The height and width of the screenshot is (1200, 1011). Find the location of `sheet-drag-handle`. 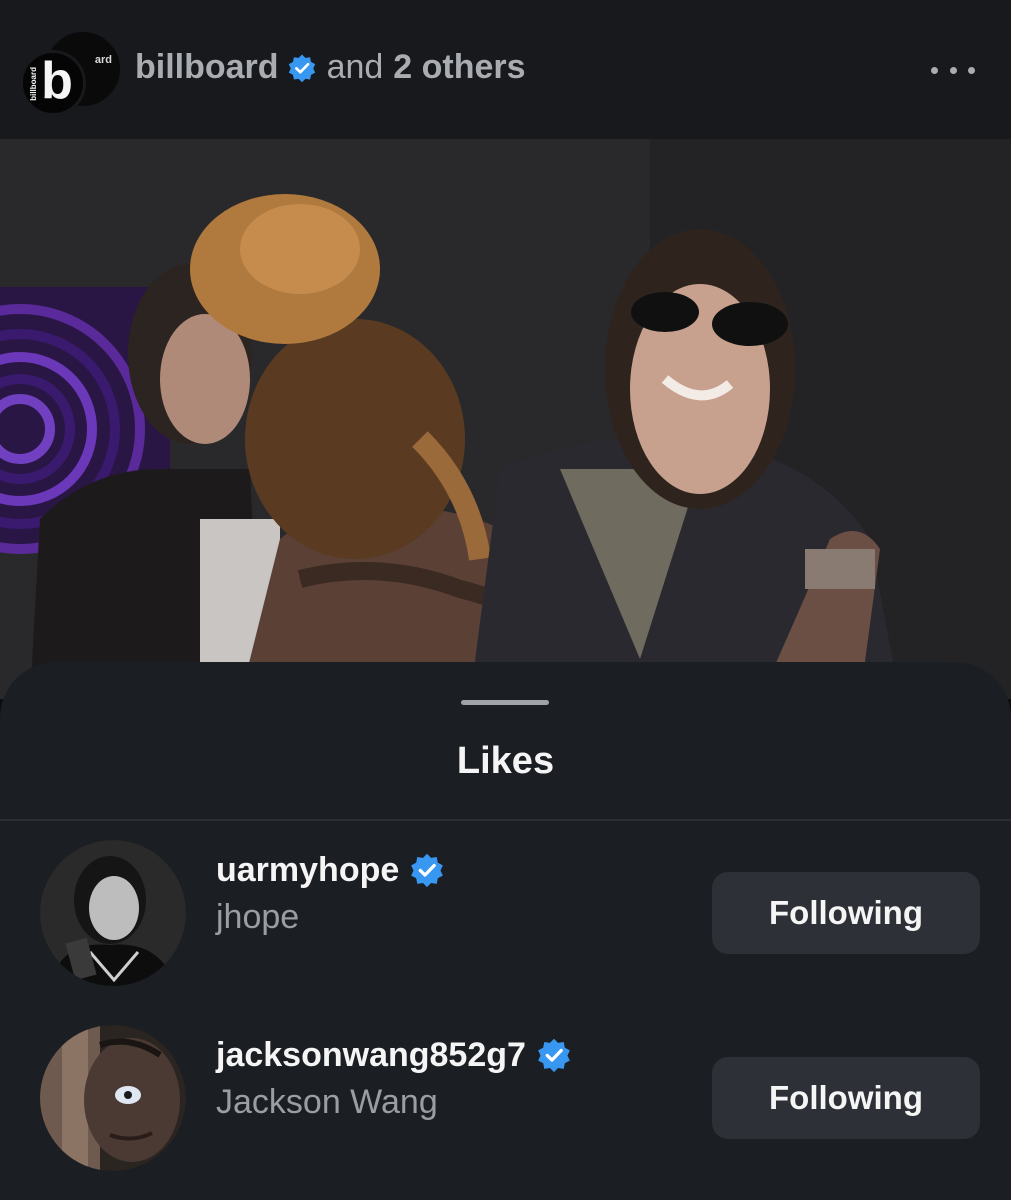

sheet-drag-handle is located at coordinates (505, 702).